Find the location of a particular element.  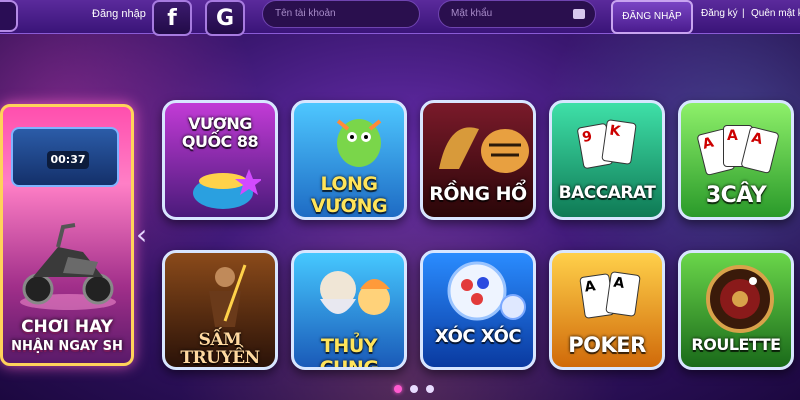

treasure-pot-icon is located at coordinates (227, 189).